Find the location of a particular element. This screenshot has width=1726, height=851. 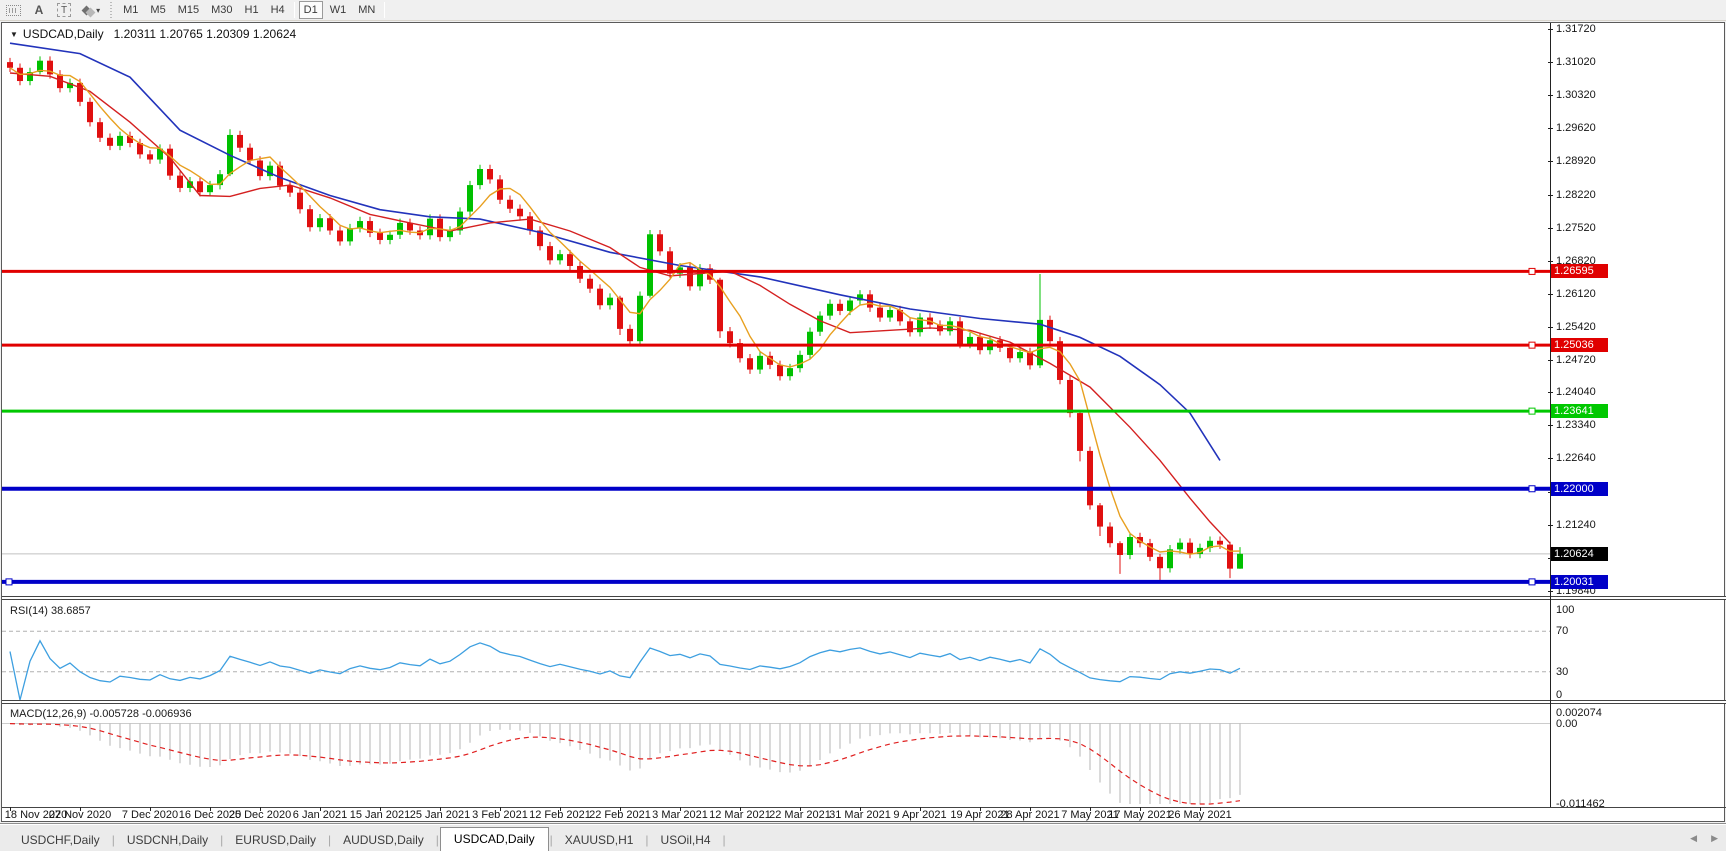

price-axis-label: 1.28220 is located at coordinates (1576, 194).